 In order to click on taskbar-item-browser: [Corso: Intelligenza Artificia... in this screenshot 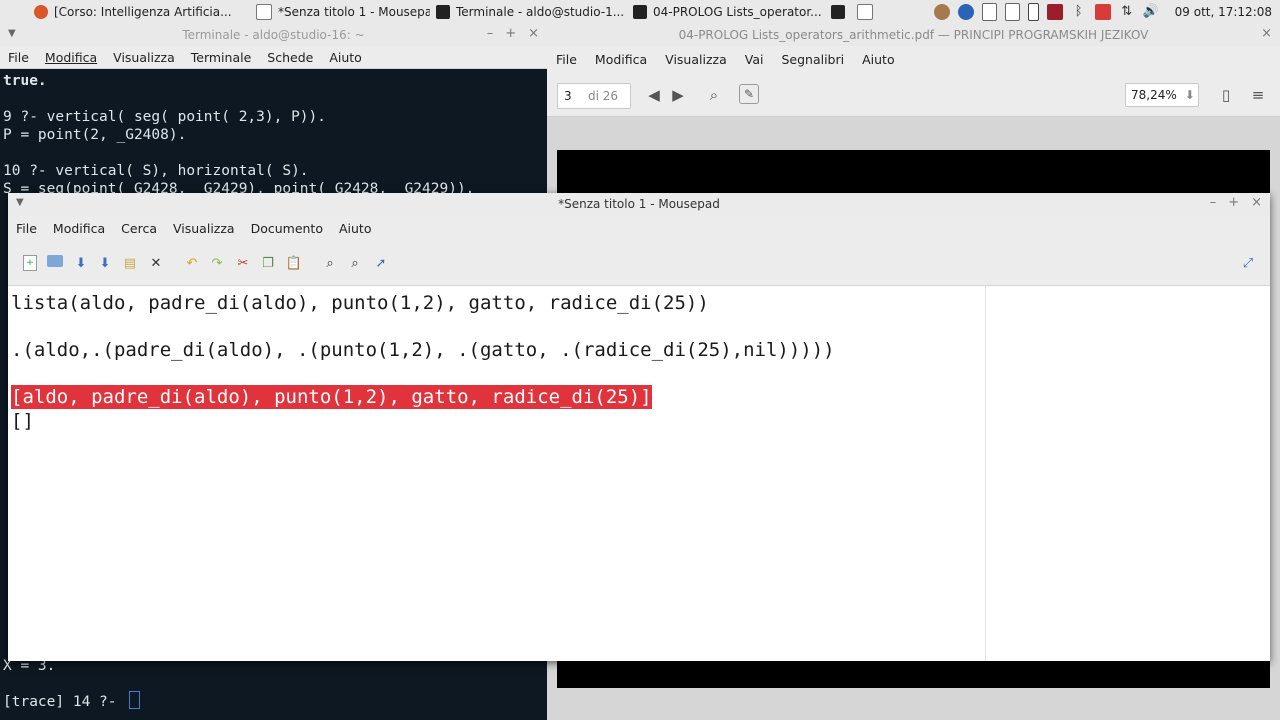, I will do `click(125, 12)`.